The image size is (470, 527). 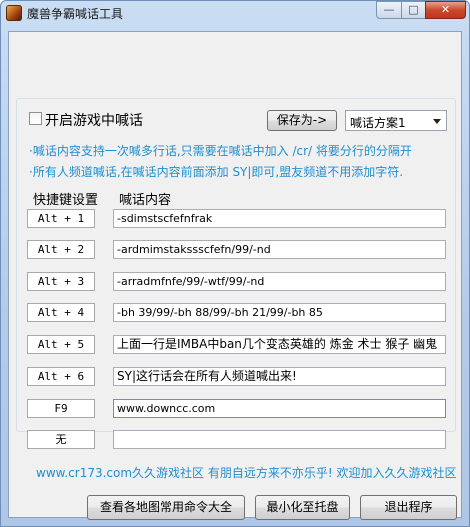 I want to click on hint-all-channel: ·所有人频道喊话,在喊话内容前面添加 SY|即可,盟友频道不用添加字符., so click(x=216, y=172).